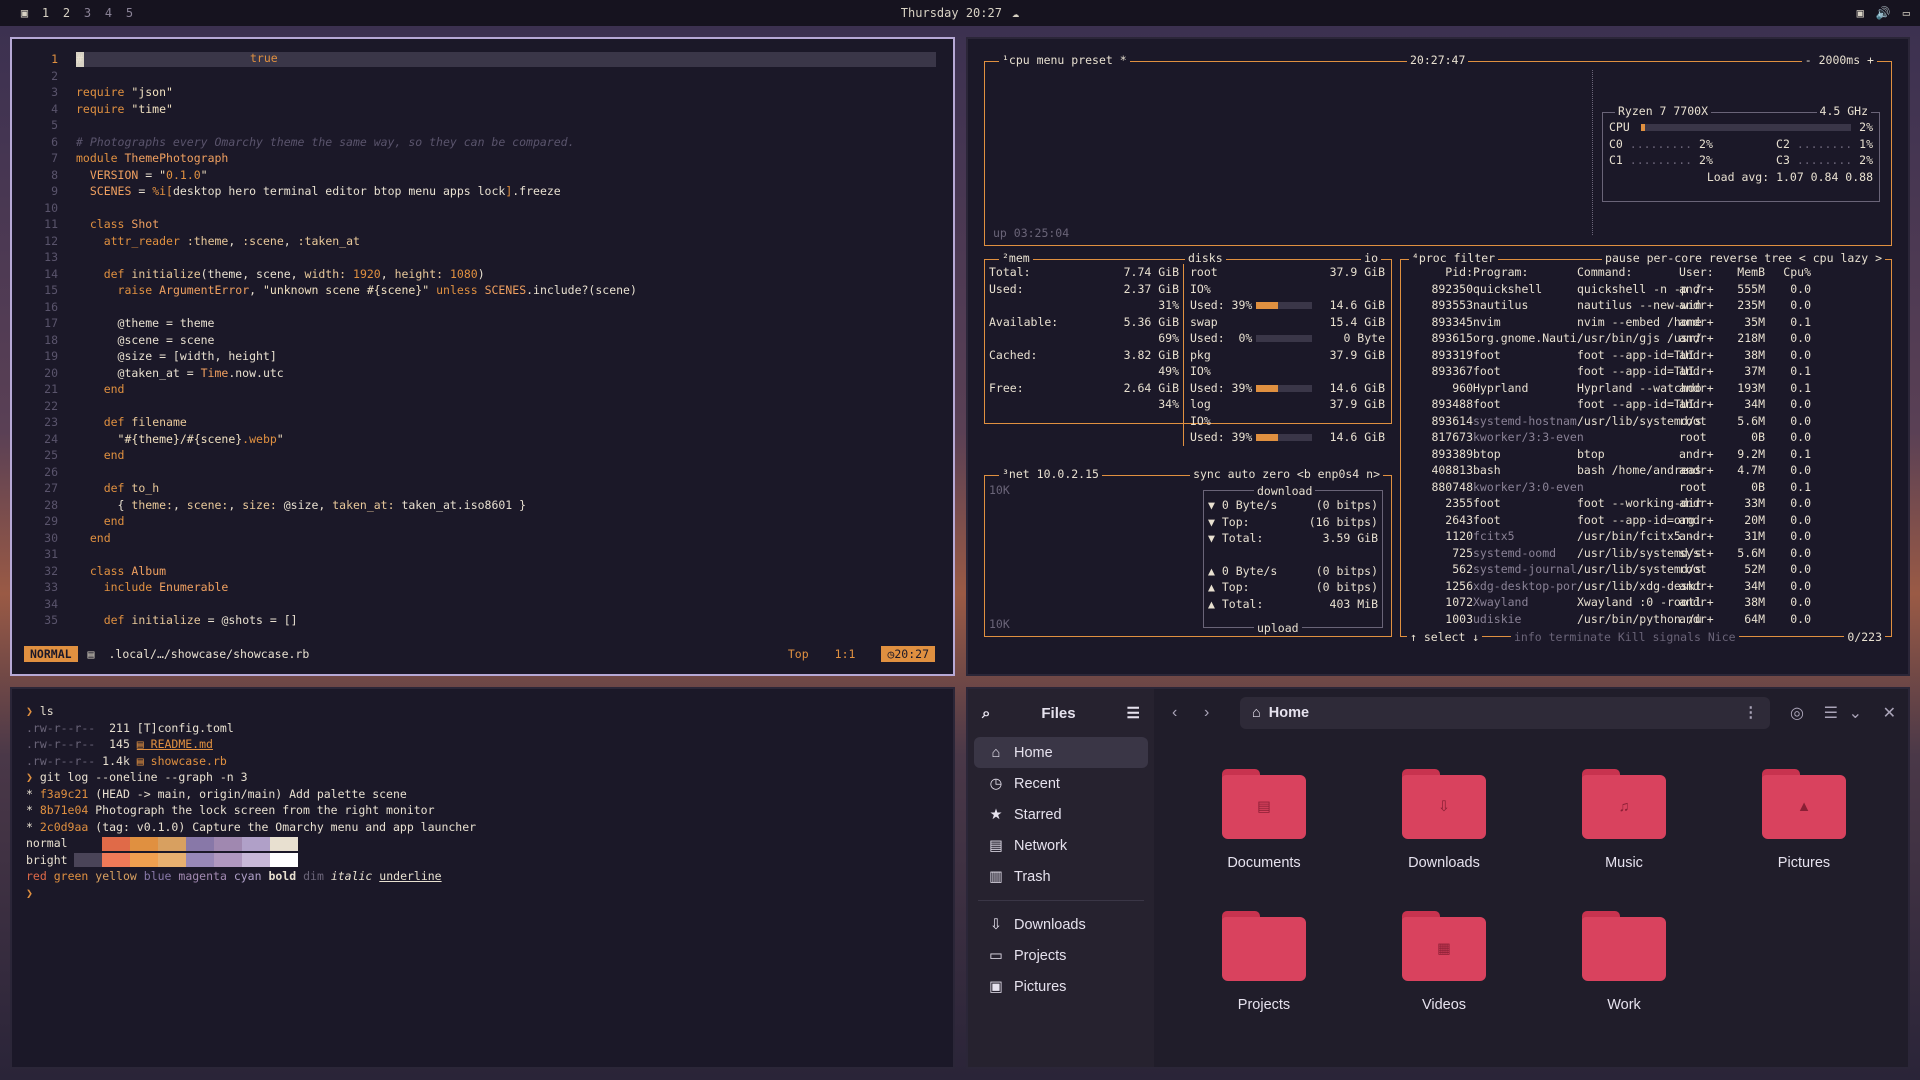 The width and height of the screenshot is (1920, 1080). Describe the element at coordinates (45, 13) in the screenshot. I see `workspace-1: 1` at that location.